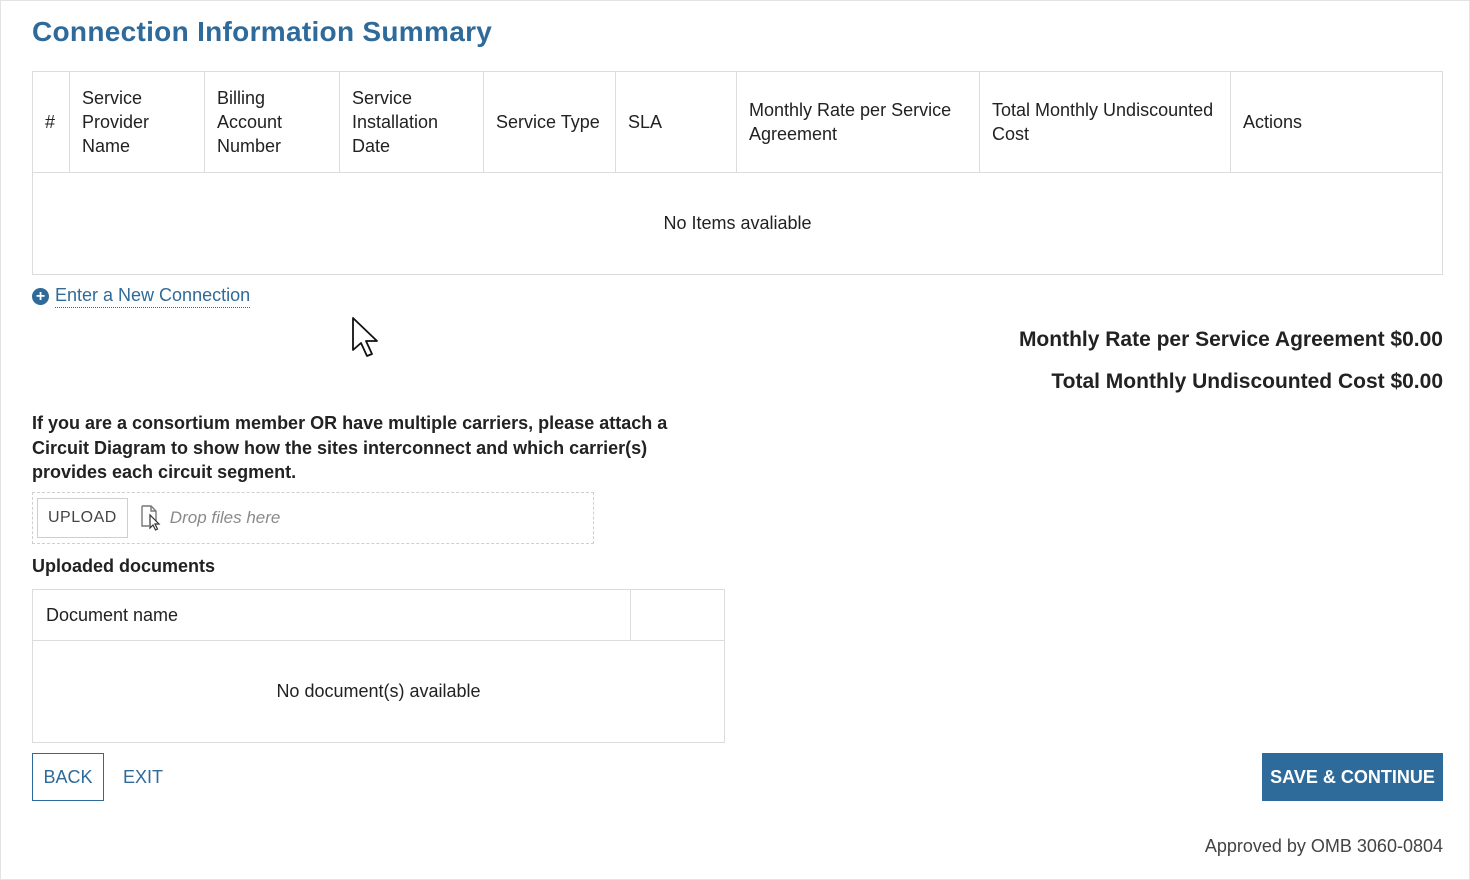  What do you see at coordinates (124, 566) in the screenshot?
I see `uploaded-documents-heading: Uploaded documents` at bounding box center [124, 566].